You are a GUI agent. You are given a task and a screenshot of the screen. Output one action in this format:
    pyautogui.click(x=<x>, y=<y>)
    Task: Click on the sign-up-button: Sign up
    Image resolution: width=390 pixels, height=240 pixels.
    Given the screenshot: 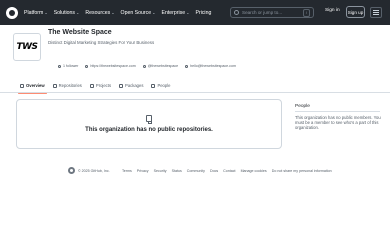 What is the action you would take?
    pyautogui.click(x=355, y=12)
    